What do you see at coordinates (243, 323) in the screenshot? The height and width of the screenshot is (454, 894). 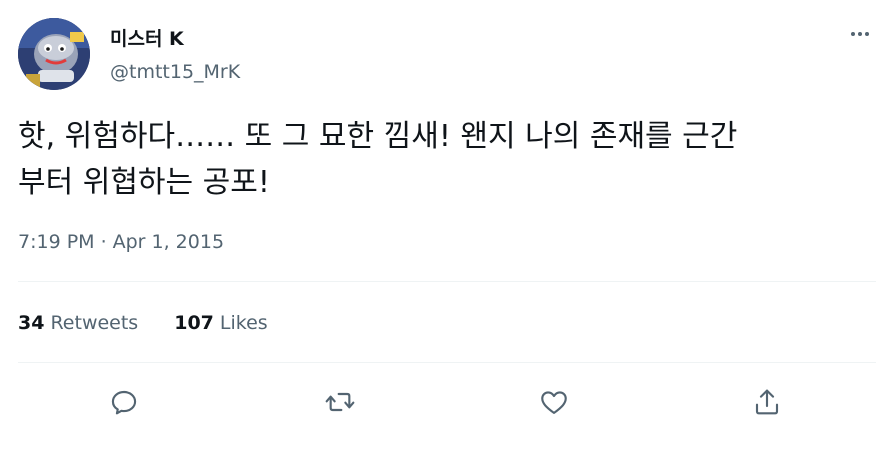 I see `likes-label: Likes` at bounding box center [243, 323].